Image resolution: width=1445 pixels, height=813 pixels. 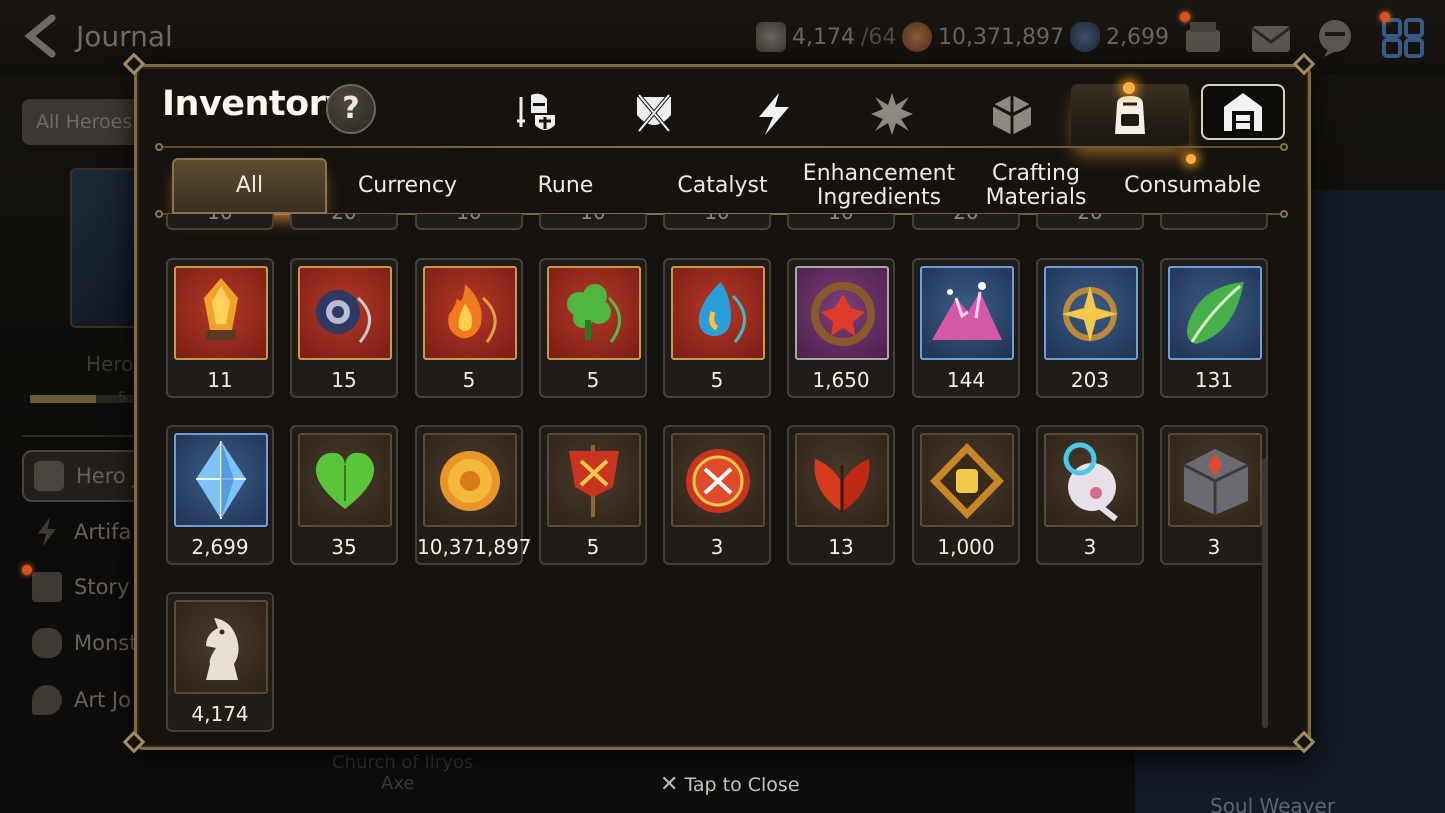 I want to click on partial-item-slot, so click(x=1214, y=222).